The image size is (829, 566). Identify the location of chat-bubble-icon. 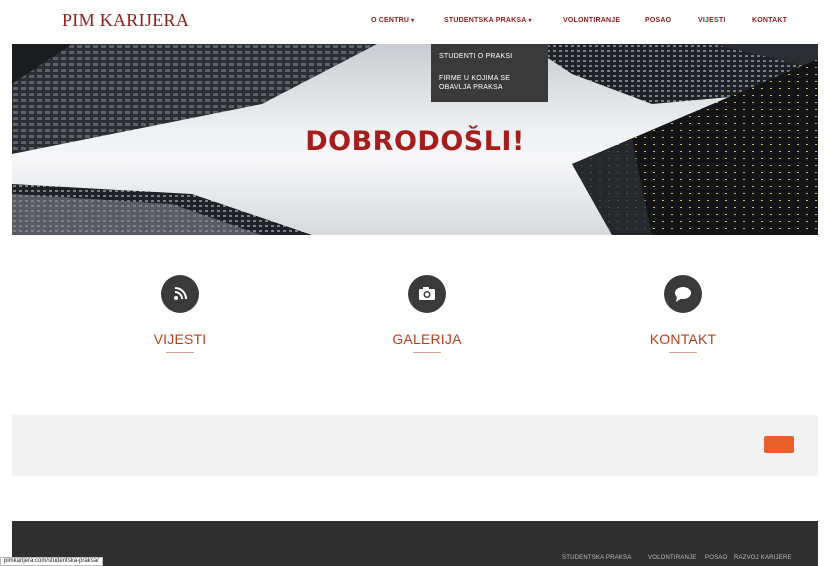
(683, 294).